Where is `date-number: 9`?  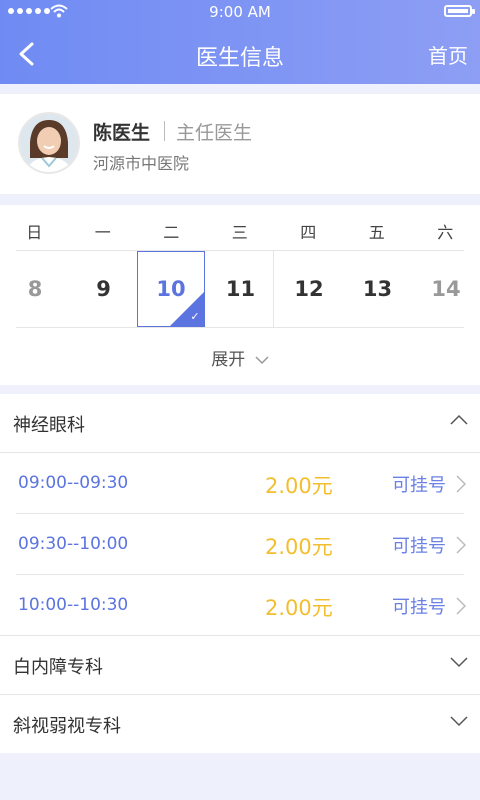 date-number: 9 is located at coordinates (103, 289).